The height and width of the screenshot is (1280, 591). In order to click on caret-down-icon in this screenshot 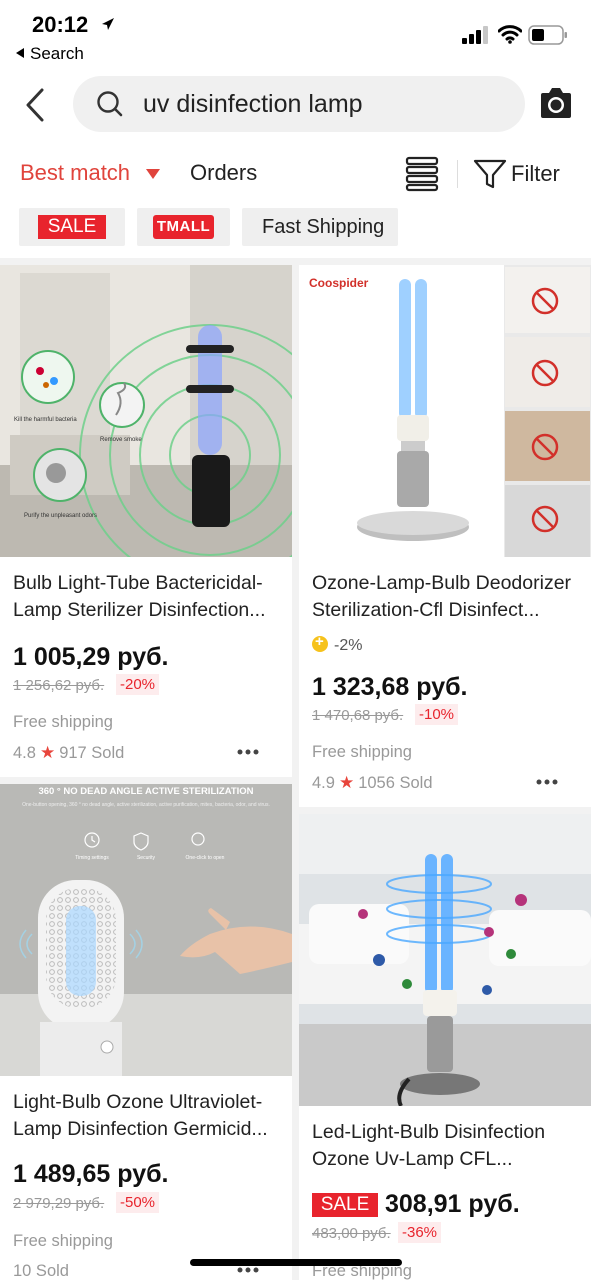, I will do `click(153, 174)`.